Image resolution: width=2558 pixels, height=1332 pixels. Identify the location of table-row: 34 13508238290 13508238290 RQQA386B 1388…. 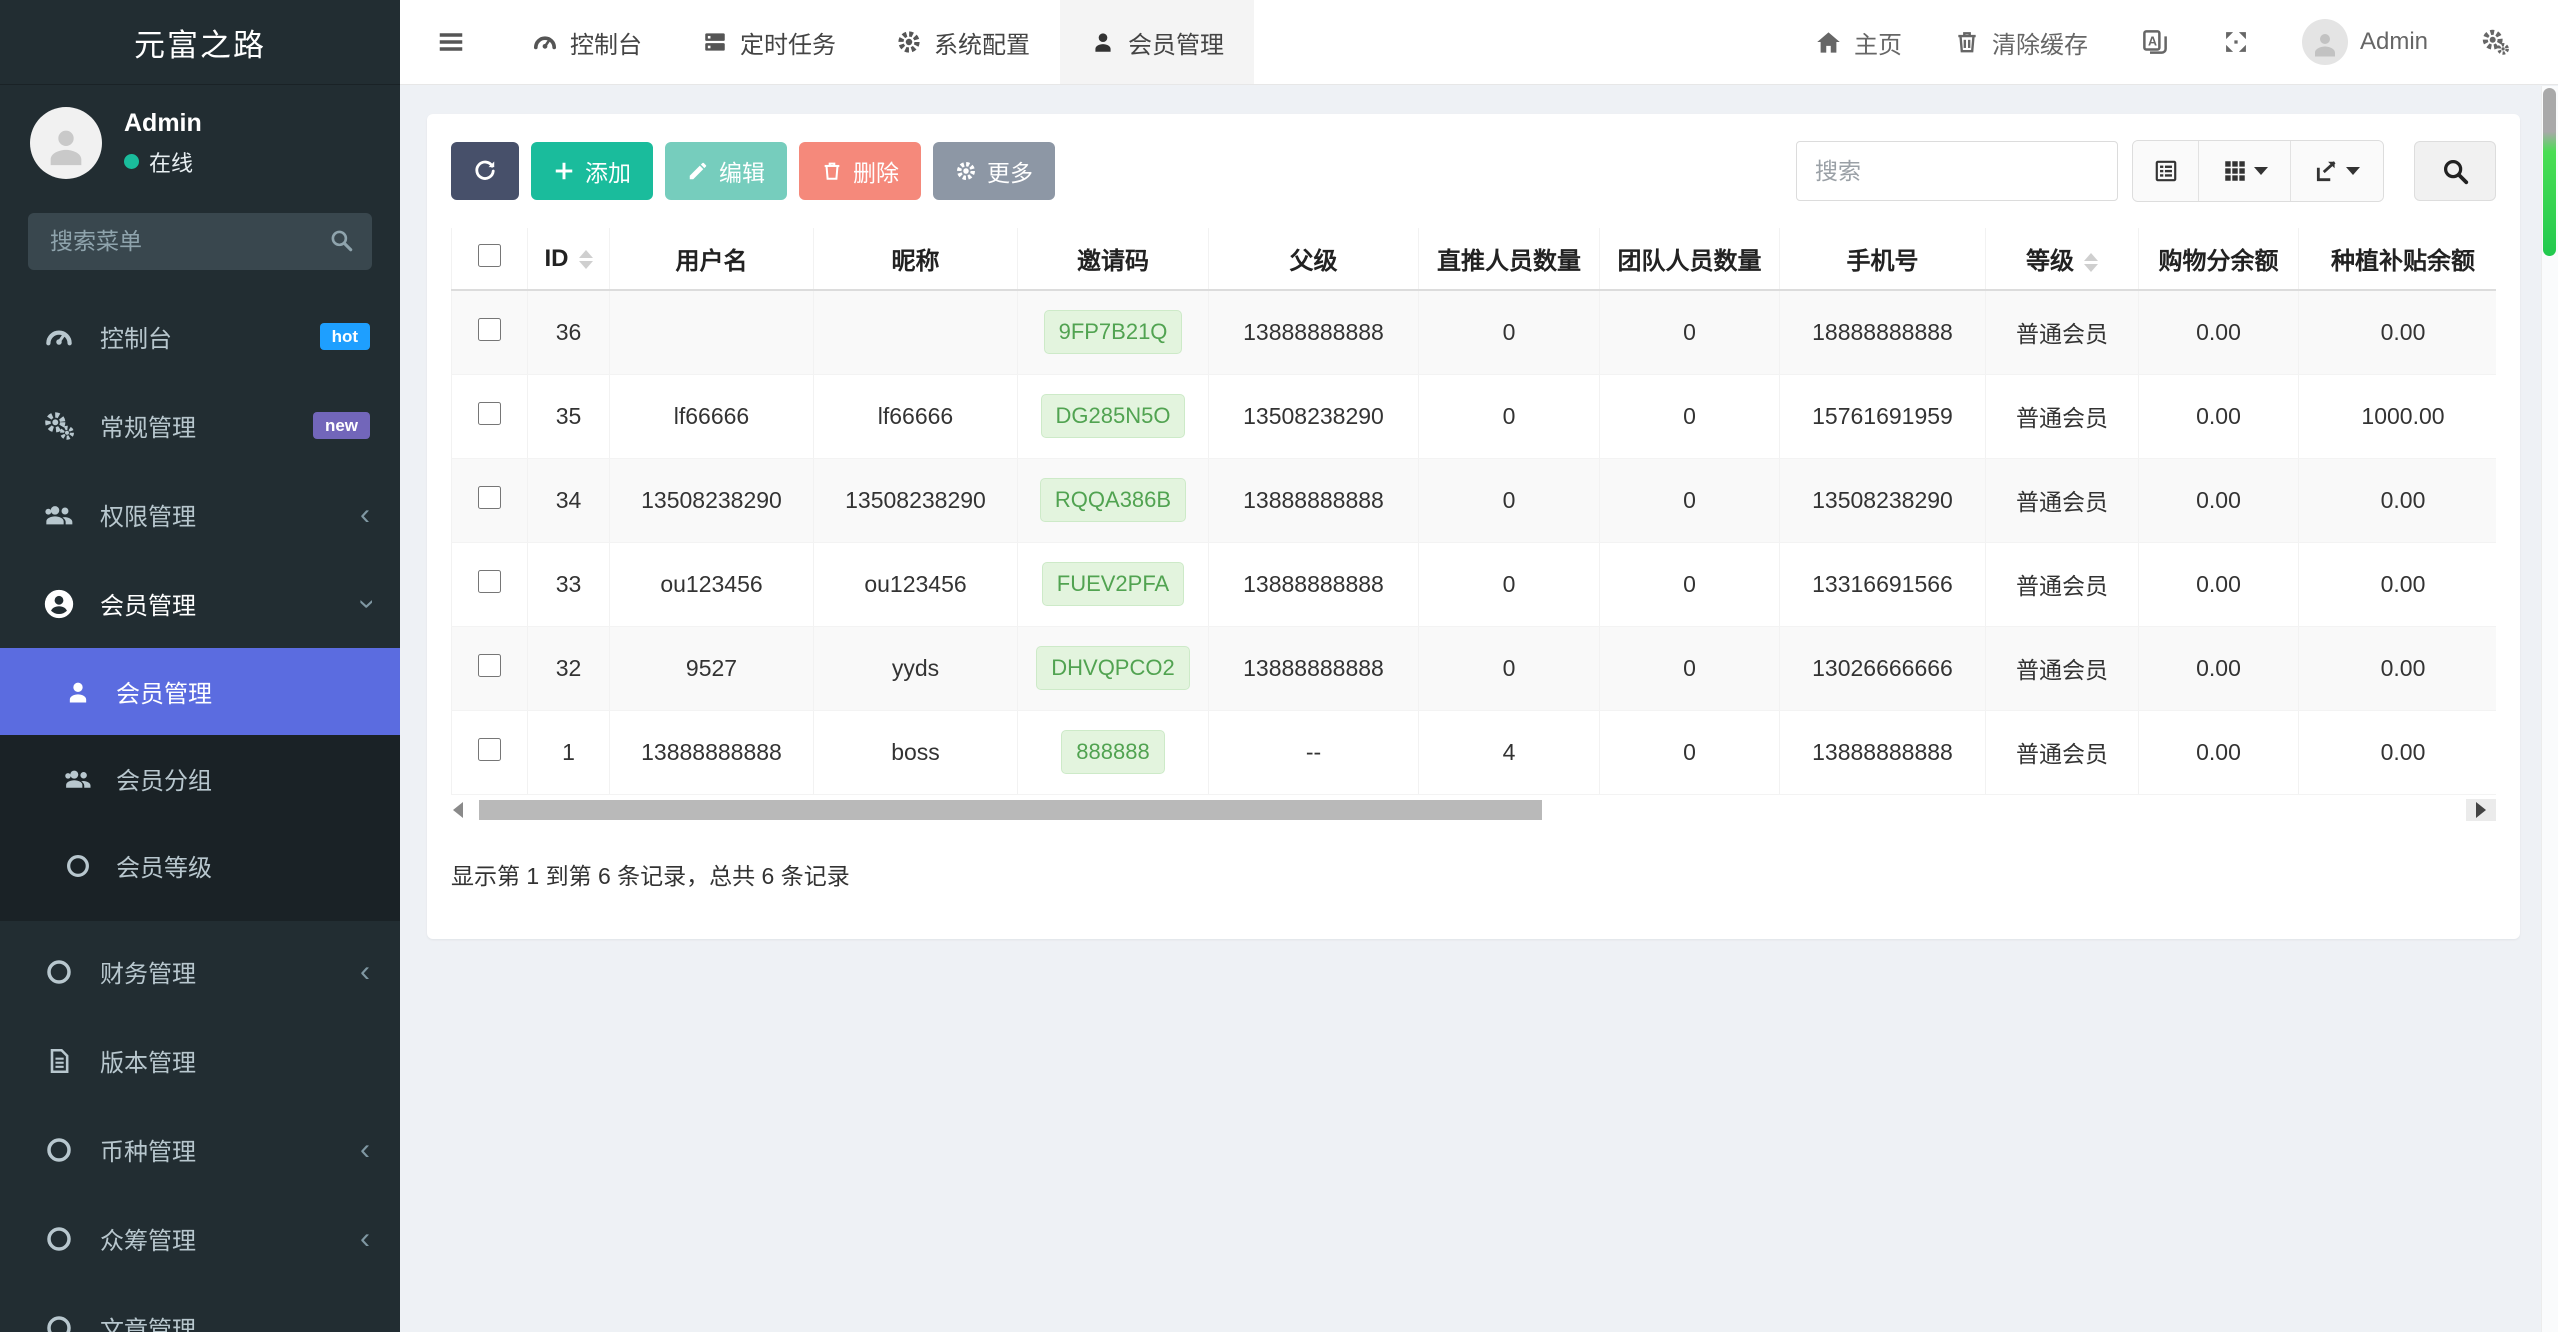
(1473, 500).